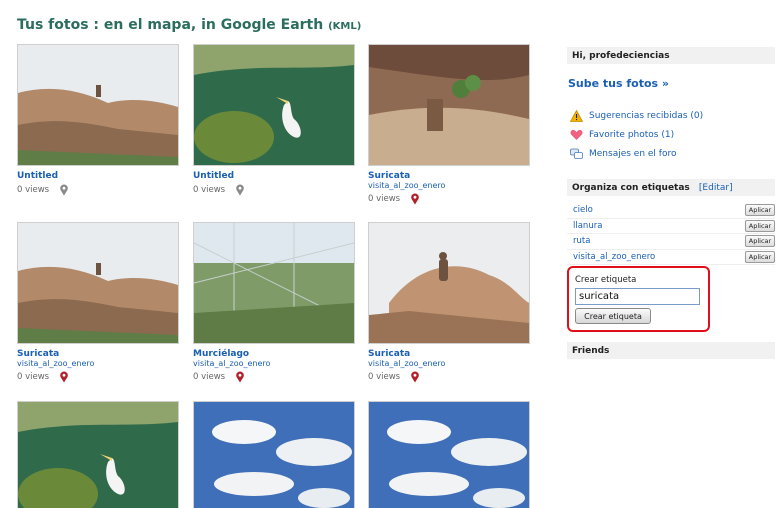 The height and width of the screenshot is (508, 780). I want to click on warning-icon, so click(576, 115).